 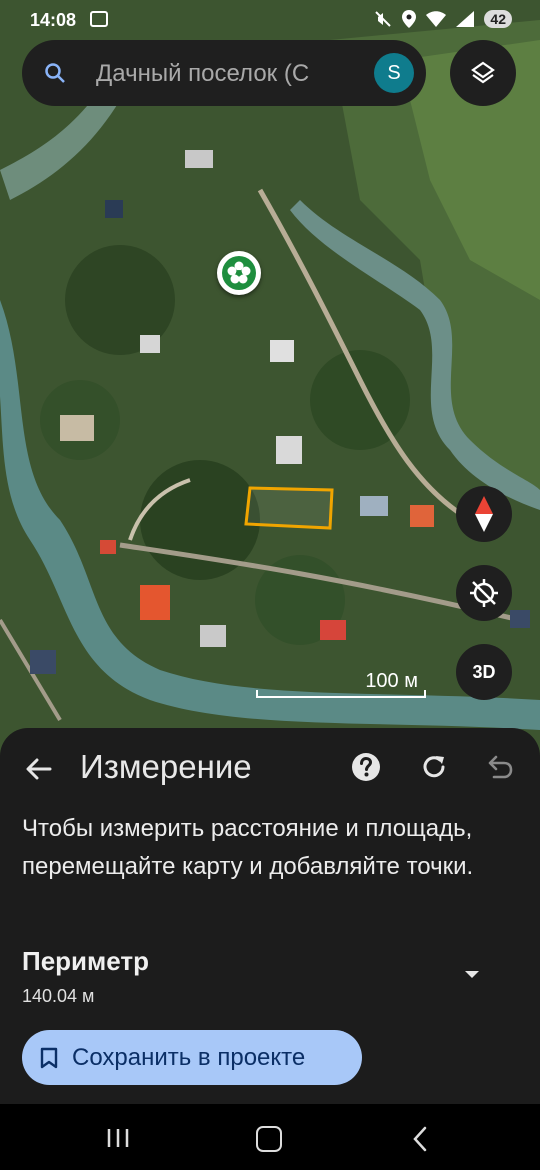 What do you see at coordinates (166, 766) in the screenshot?
I see `panel-title: Измерение` at bounding box center [166, 766].